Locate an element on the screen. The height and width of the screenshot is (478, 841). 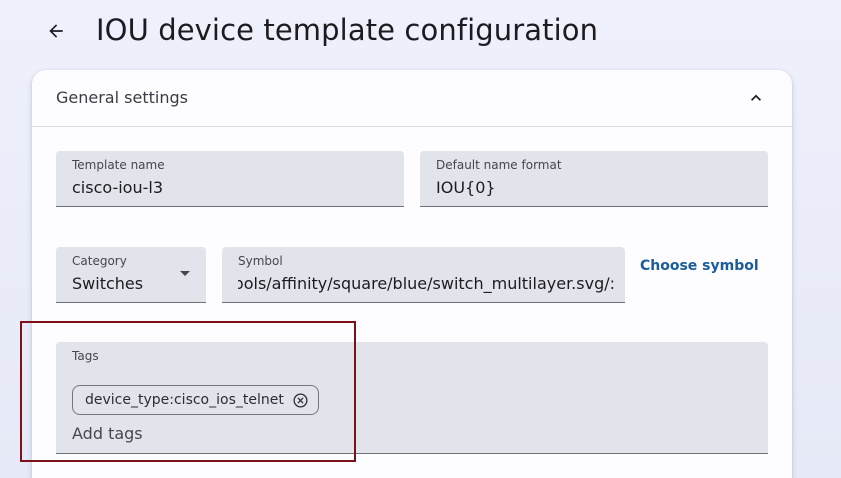
template-name-input is located at coordinates (233, 188).